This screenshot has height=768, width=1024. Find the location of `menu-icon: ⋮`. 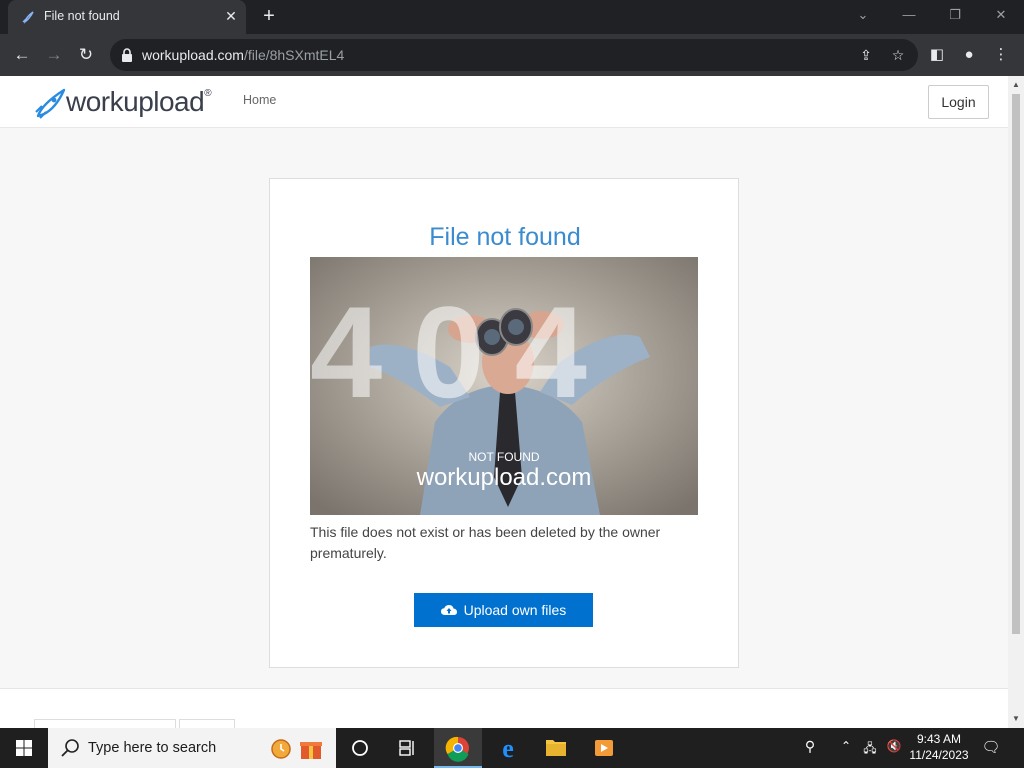

menu-icon: ⋮ is located at coordinates (1001, 55).